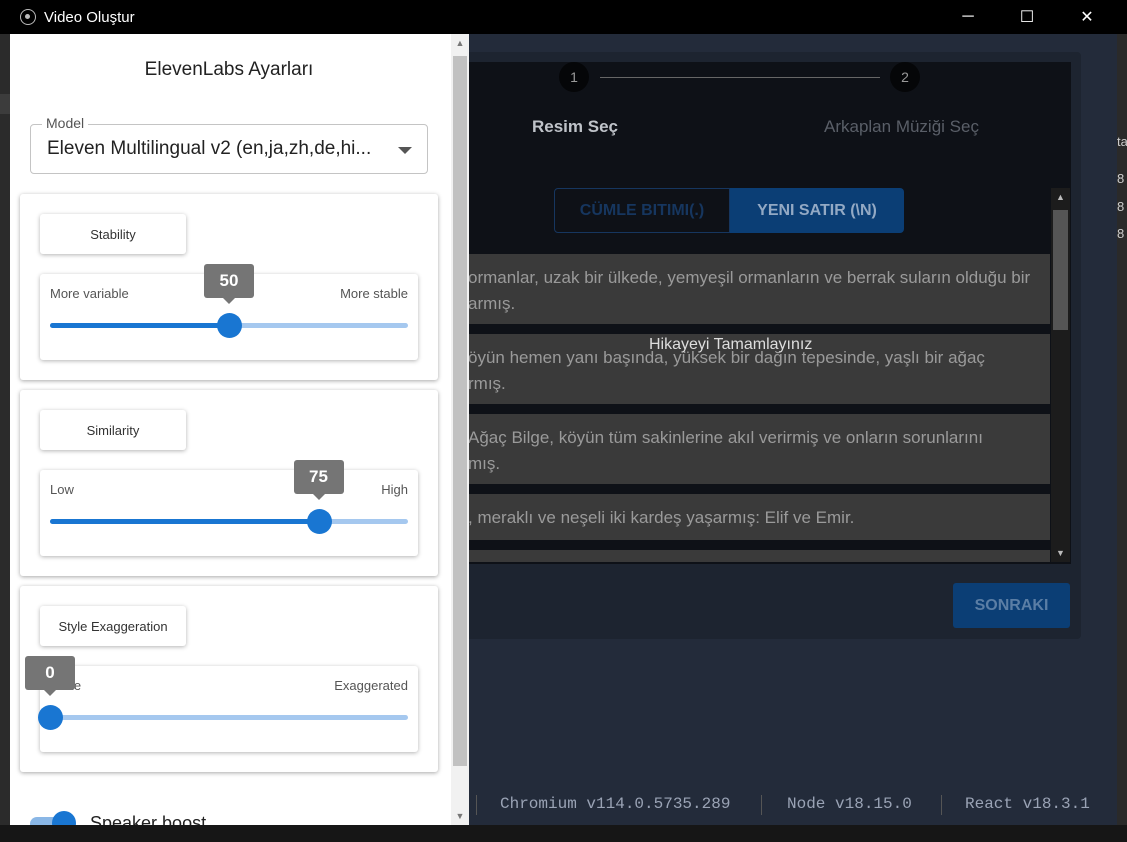 The height and width of the screenshot is (842, 1127). I want to click on stability-slider: 50, so click(229, 301).